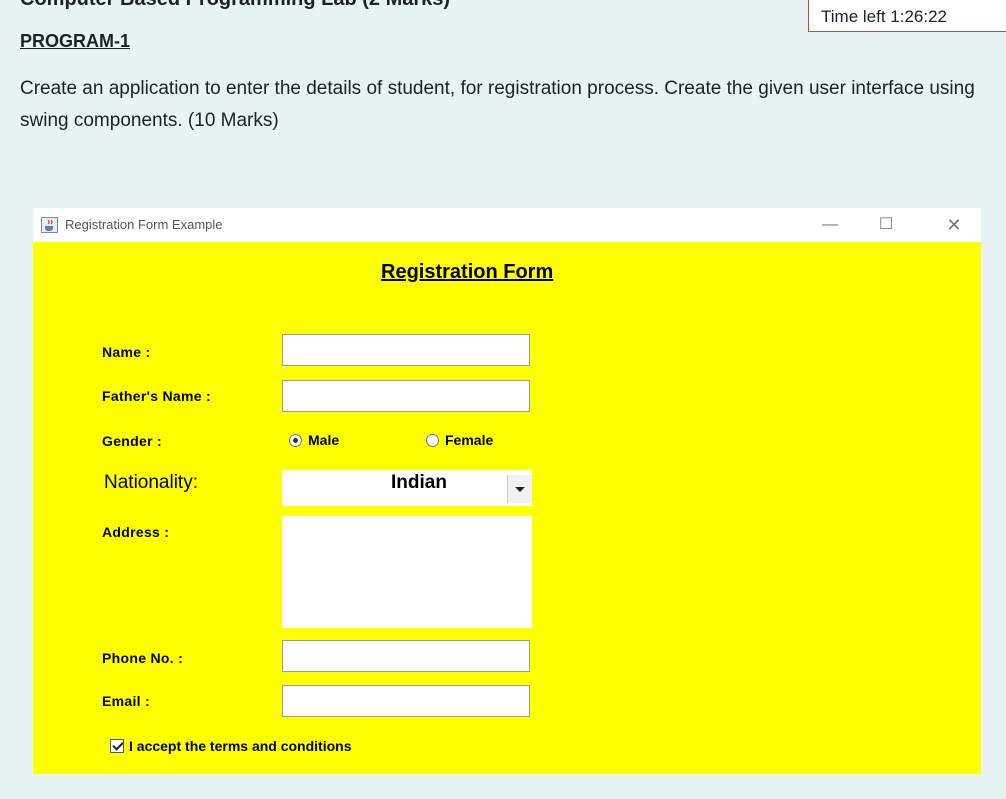  What do you see at coordinates (126, 701) in the screenshot?
I see `email-label: Email :` at bounding box center [126, 701].